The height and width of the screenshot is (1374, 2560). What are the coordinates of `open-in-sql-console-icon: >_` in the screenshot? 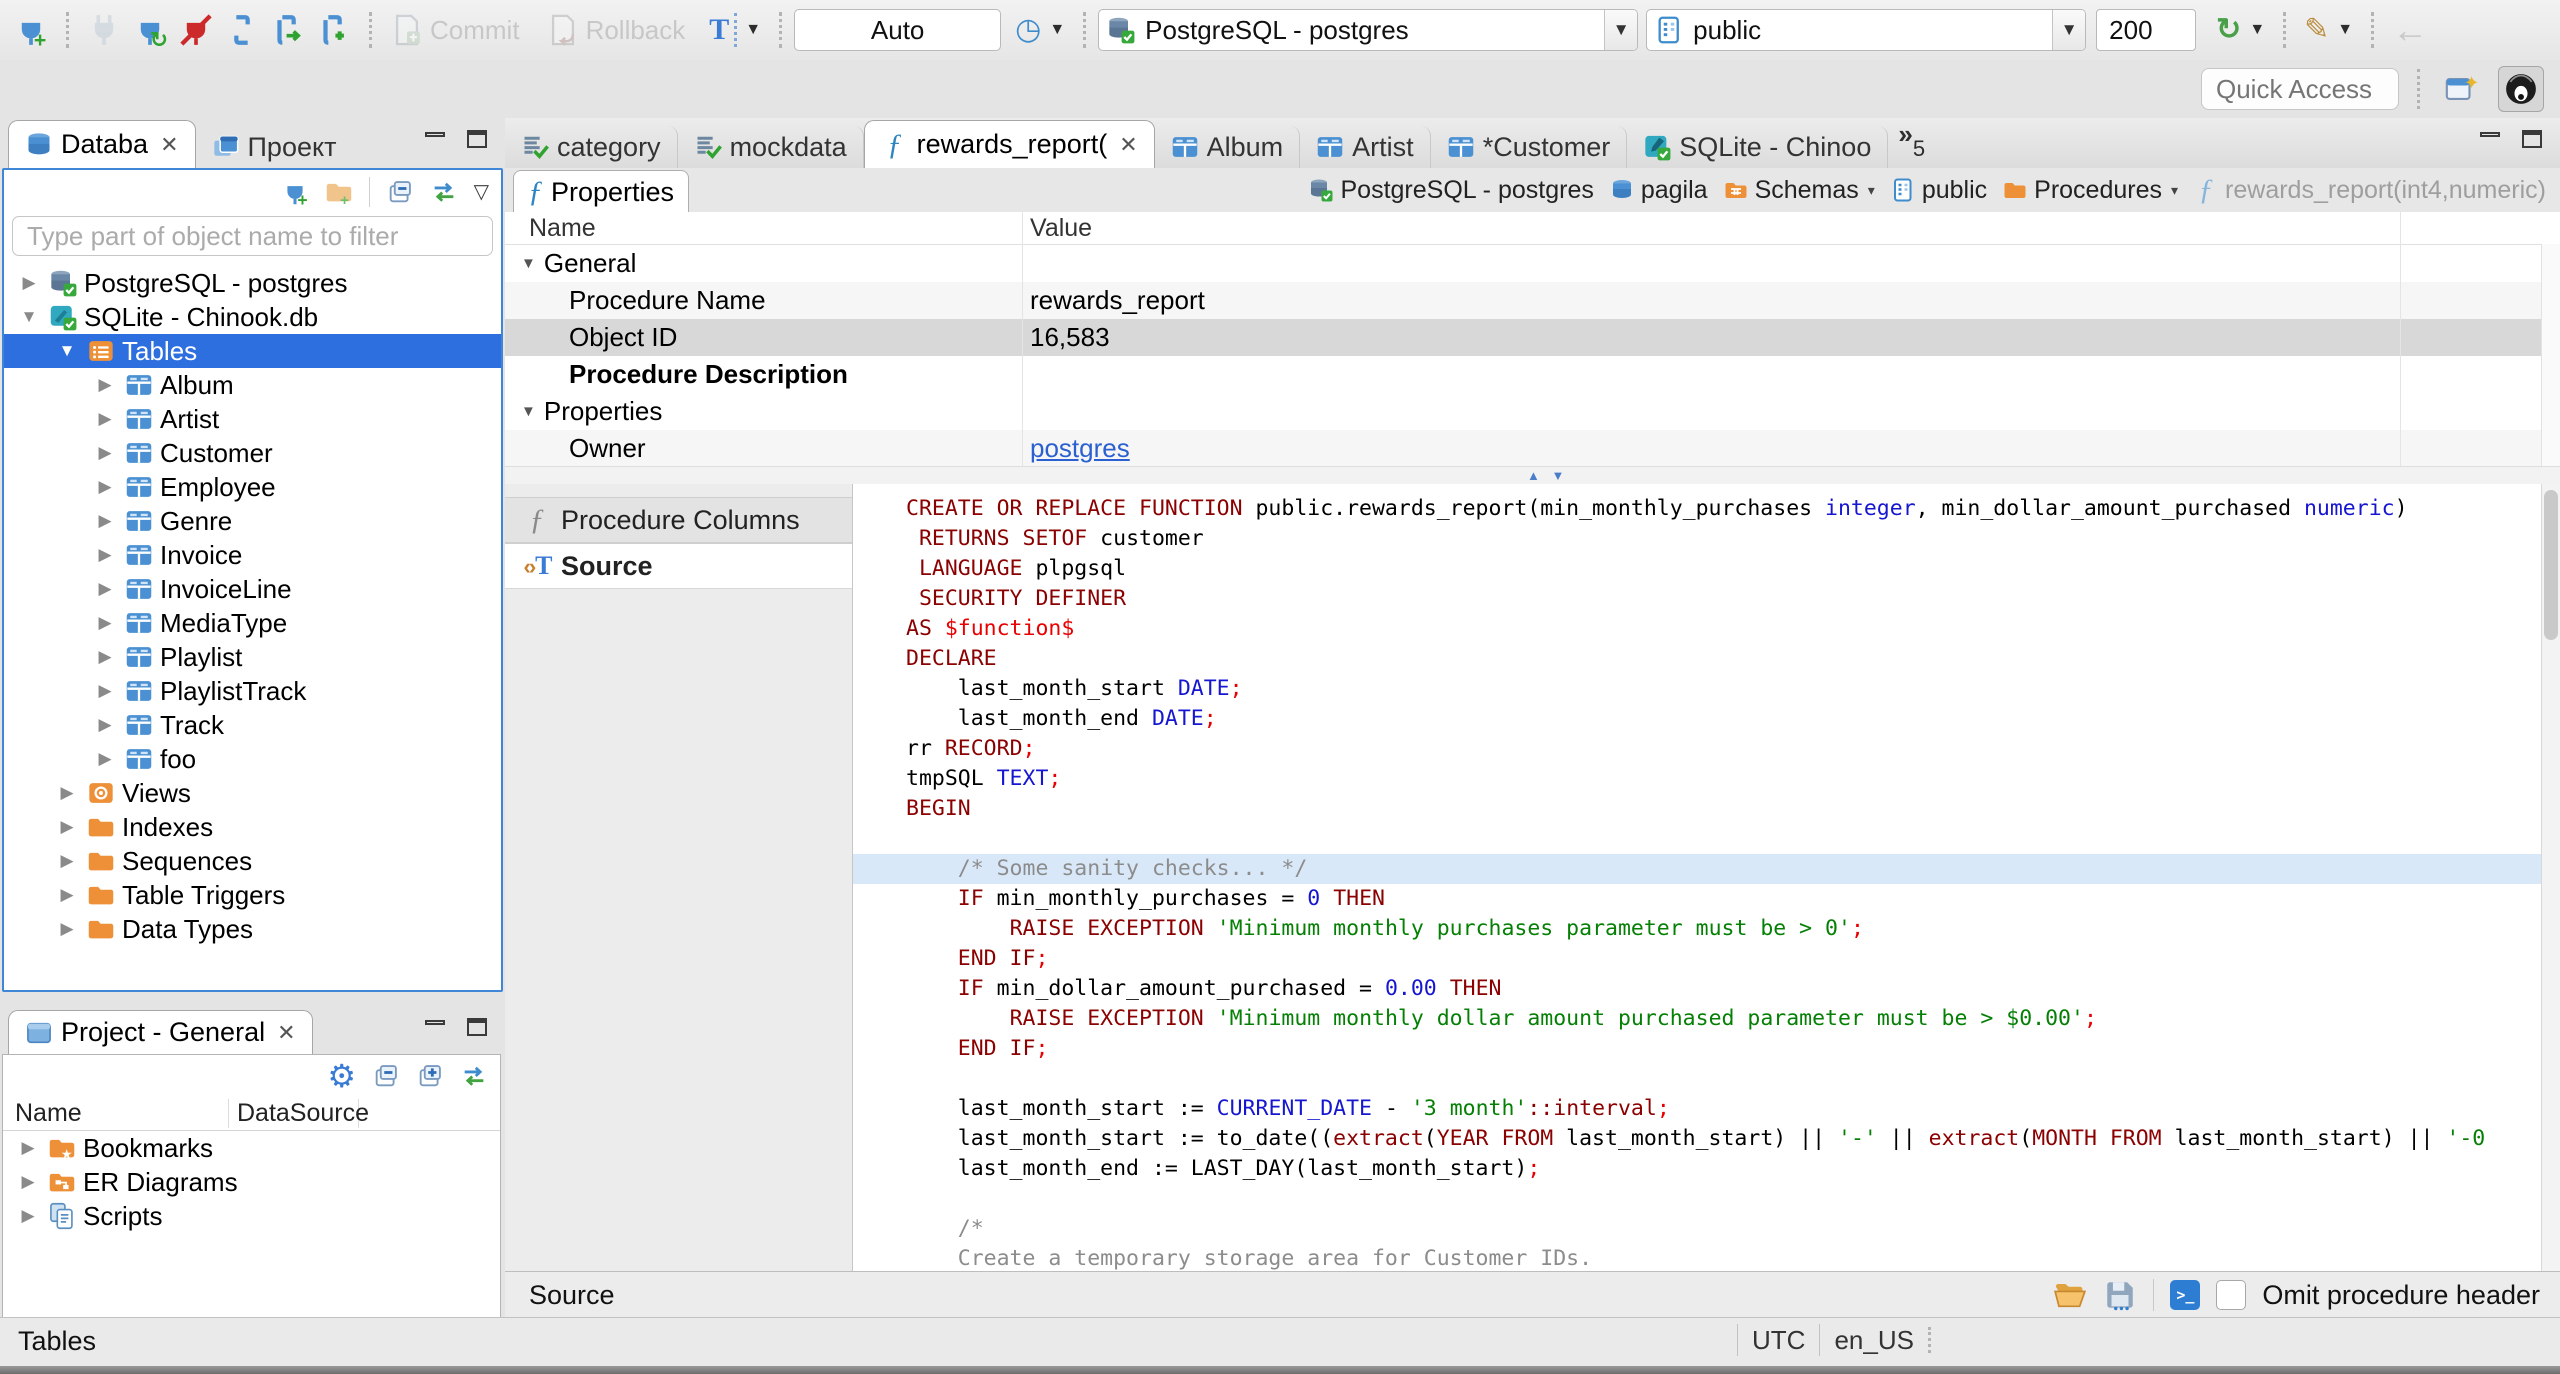 It's located at (2185, 1295).